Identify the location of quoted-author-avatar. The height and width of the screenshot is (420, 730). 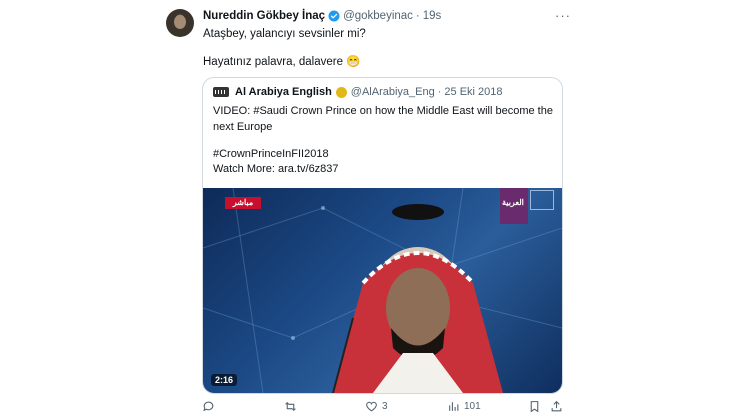
(221, 92).